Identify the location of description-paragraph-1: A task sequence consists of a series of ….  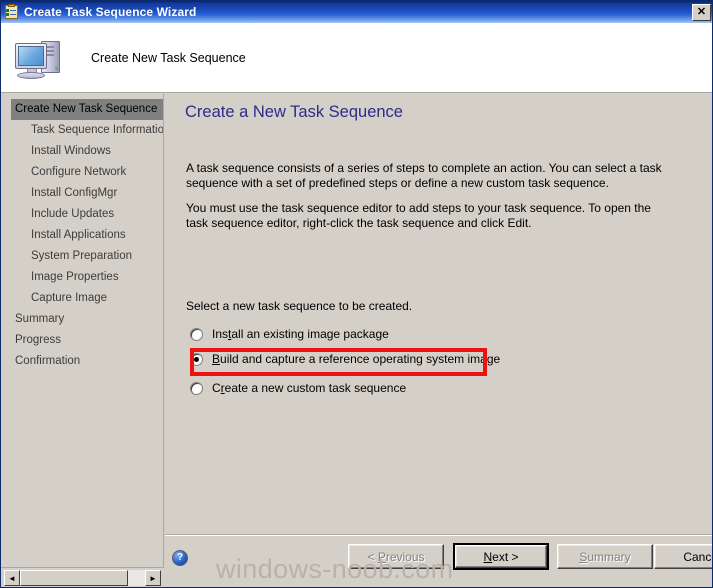
(424, 175).